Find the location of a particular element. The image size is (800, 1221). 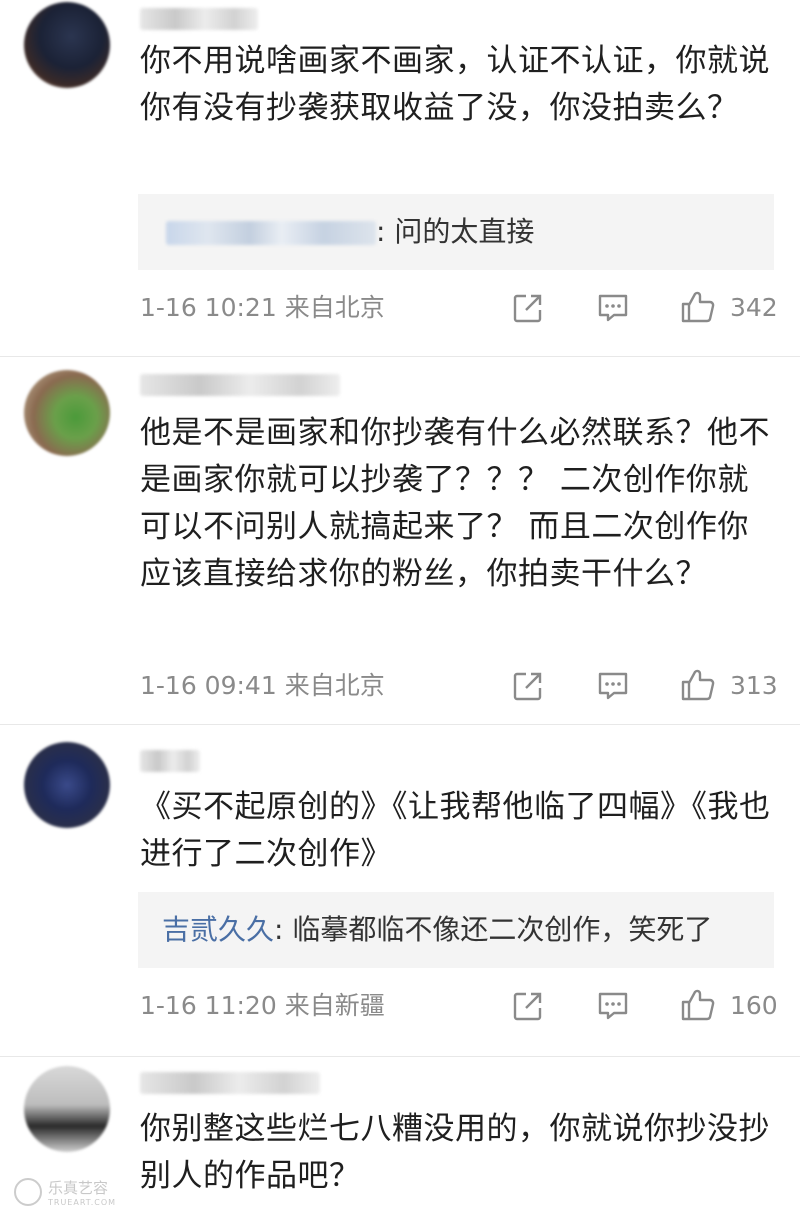

comment-meta: 1-16 09:41 来自北京 313 is located at coordinates (460, 686).